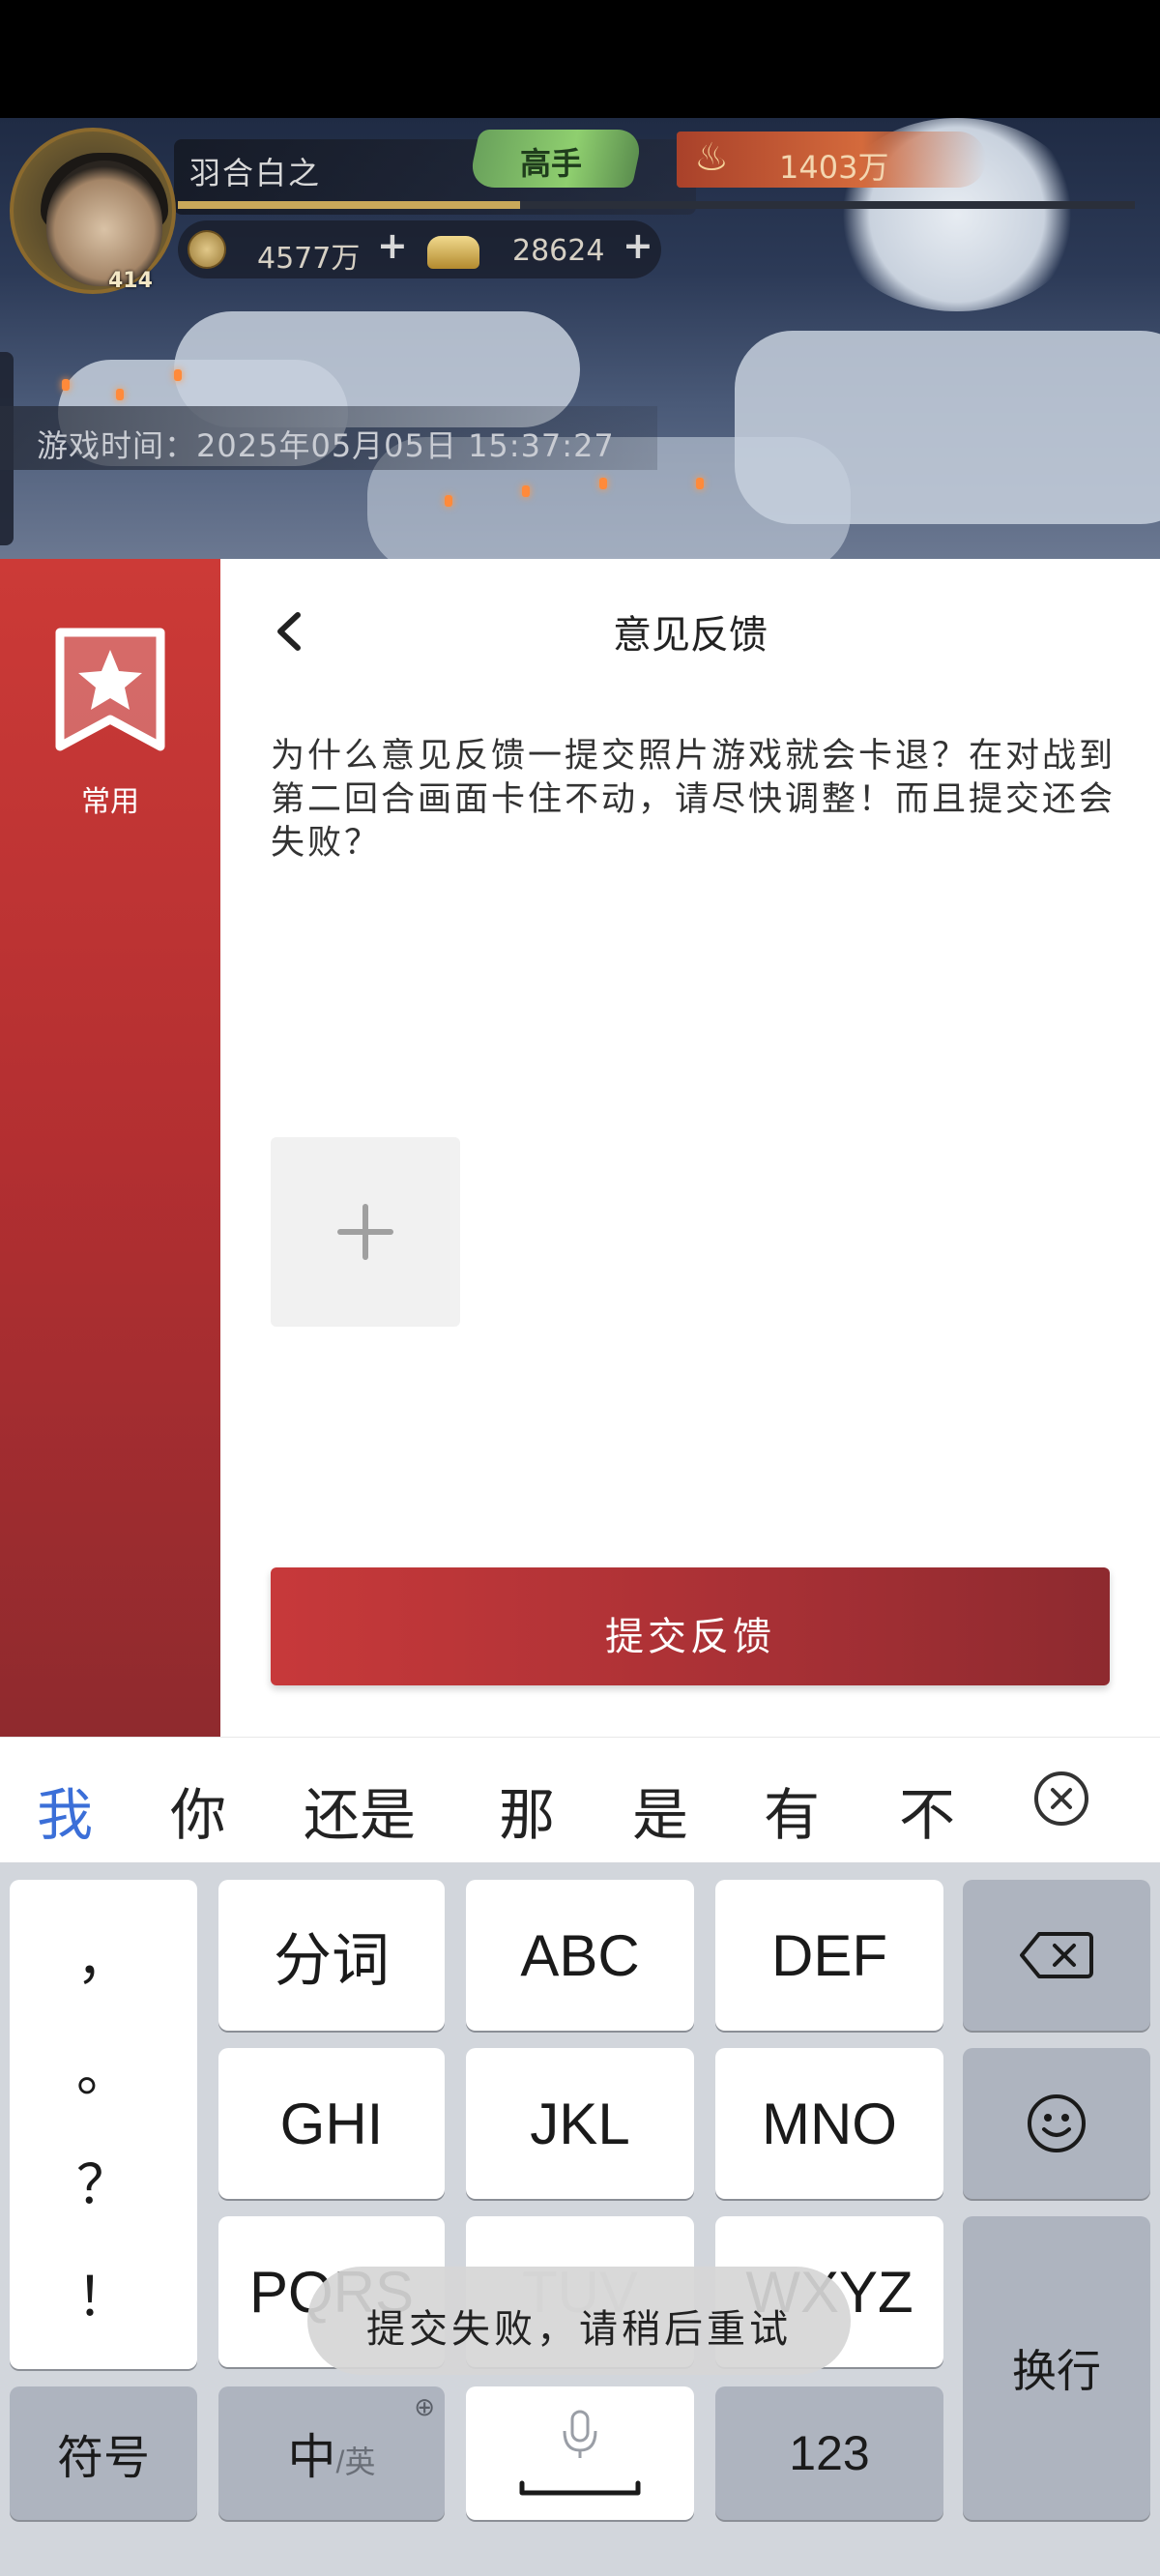  I want to click on punct-period: 。, so click(103, 2068).